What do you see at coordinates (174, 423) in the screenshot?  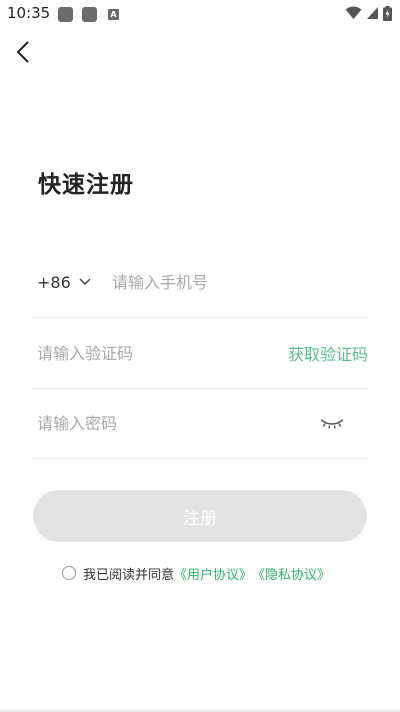 I see `password-input` at bounding box center [174, 423].